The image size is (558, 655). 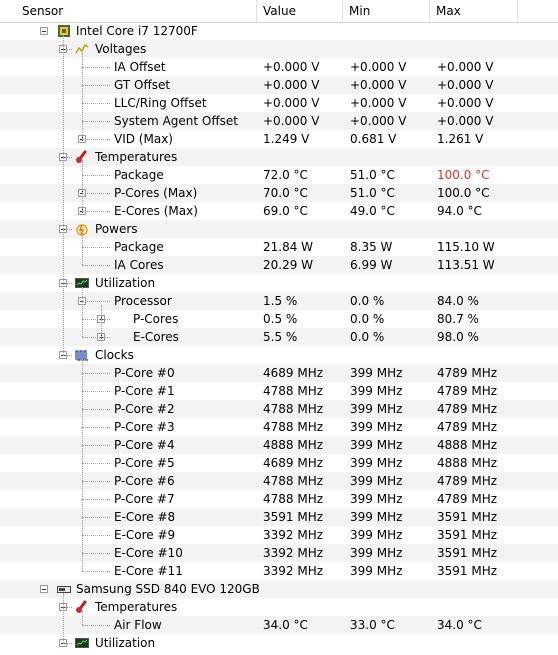 I want to click on sensor-name: P-Cores, so click(x=156, y=319).